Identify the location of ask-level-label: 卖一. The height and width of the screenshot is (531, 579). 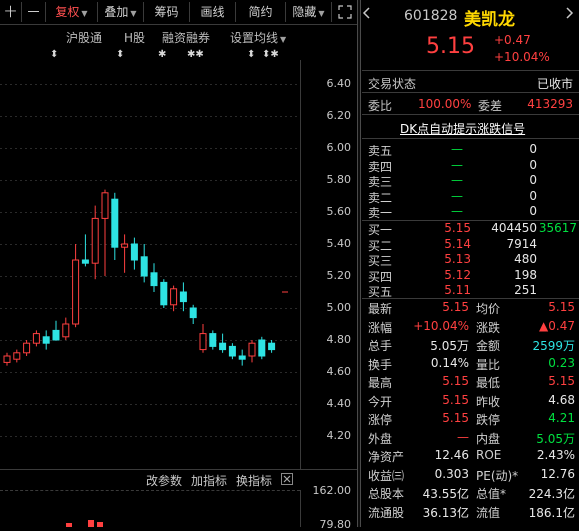
(380, 213).